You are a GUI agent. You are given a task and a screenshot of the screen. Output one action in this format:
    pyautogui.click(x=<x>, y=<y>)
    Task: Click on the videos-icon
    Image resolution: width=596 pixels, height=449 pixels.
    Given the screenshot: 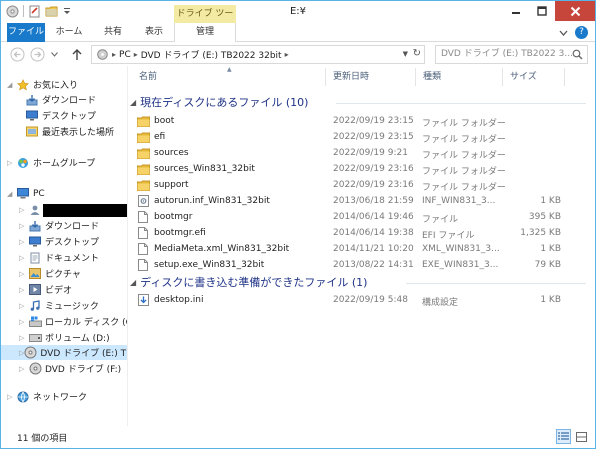 What is the action you would take?
    pyautogui.click(x=35, y=290)
    